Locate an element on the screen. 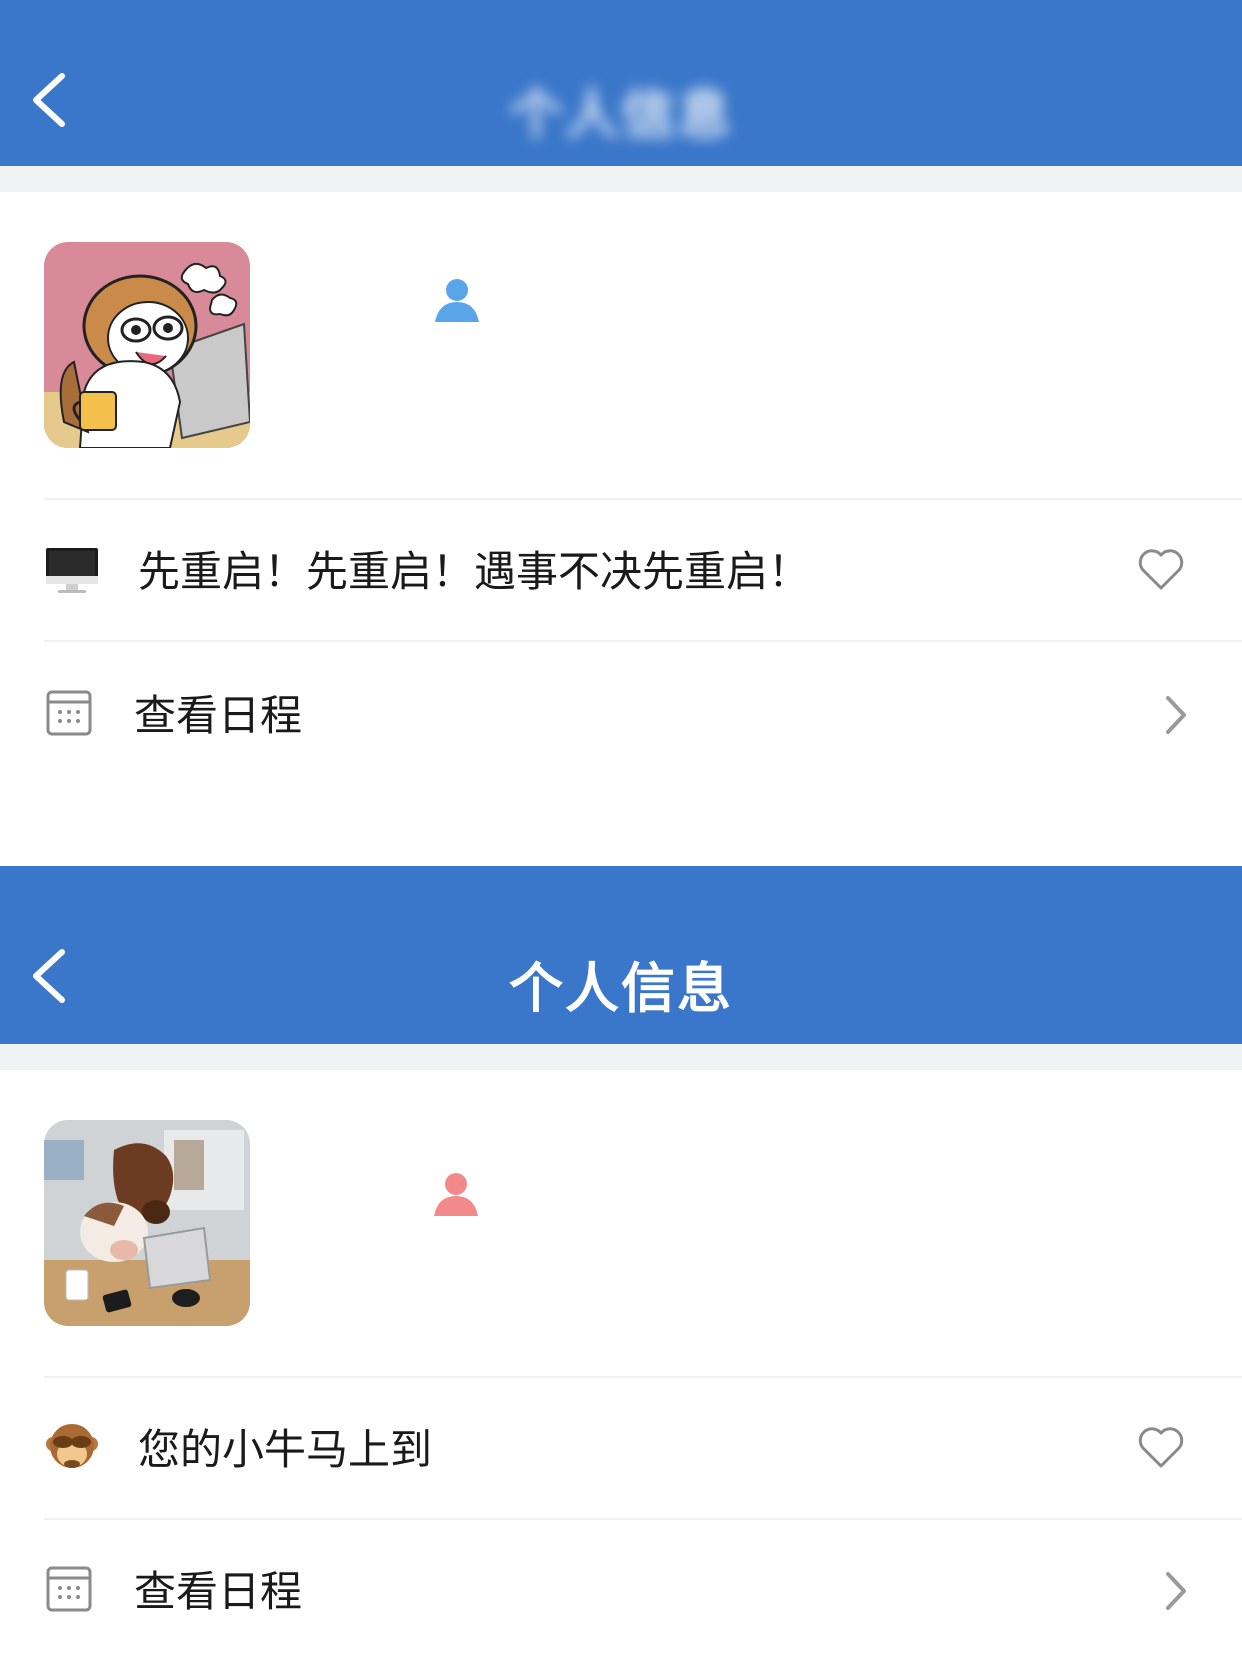  status-row: 您的小牛马上到 is located at coordinates (621, 1448).